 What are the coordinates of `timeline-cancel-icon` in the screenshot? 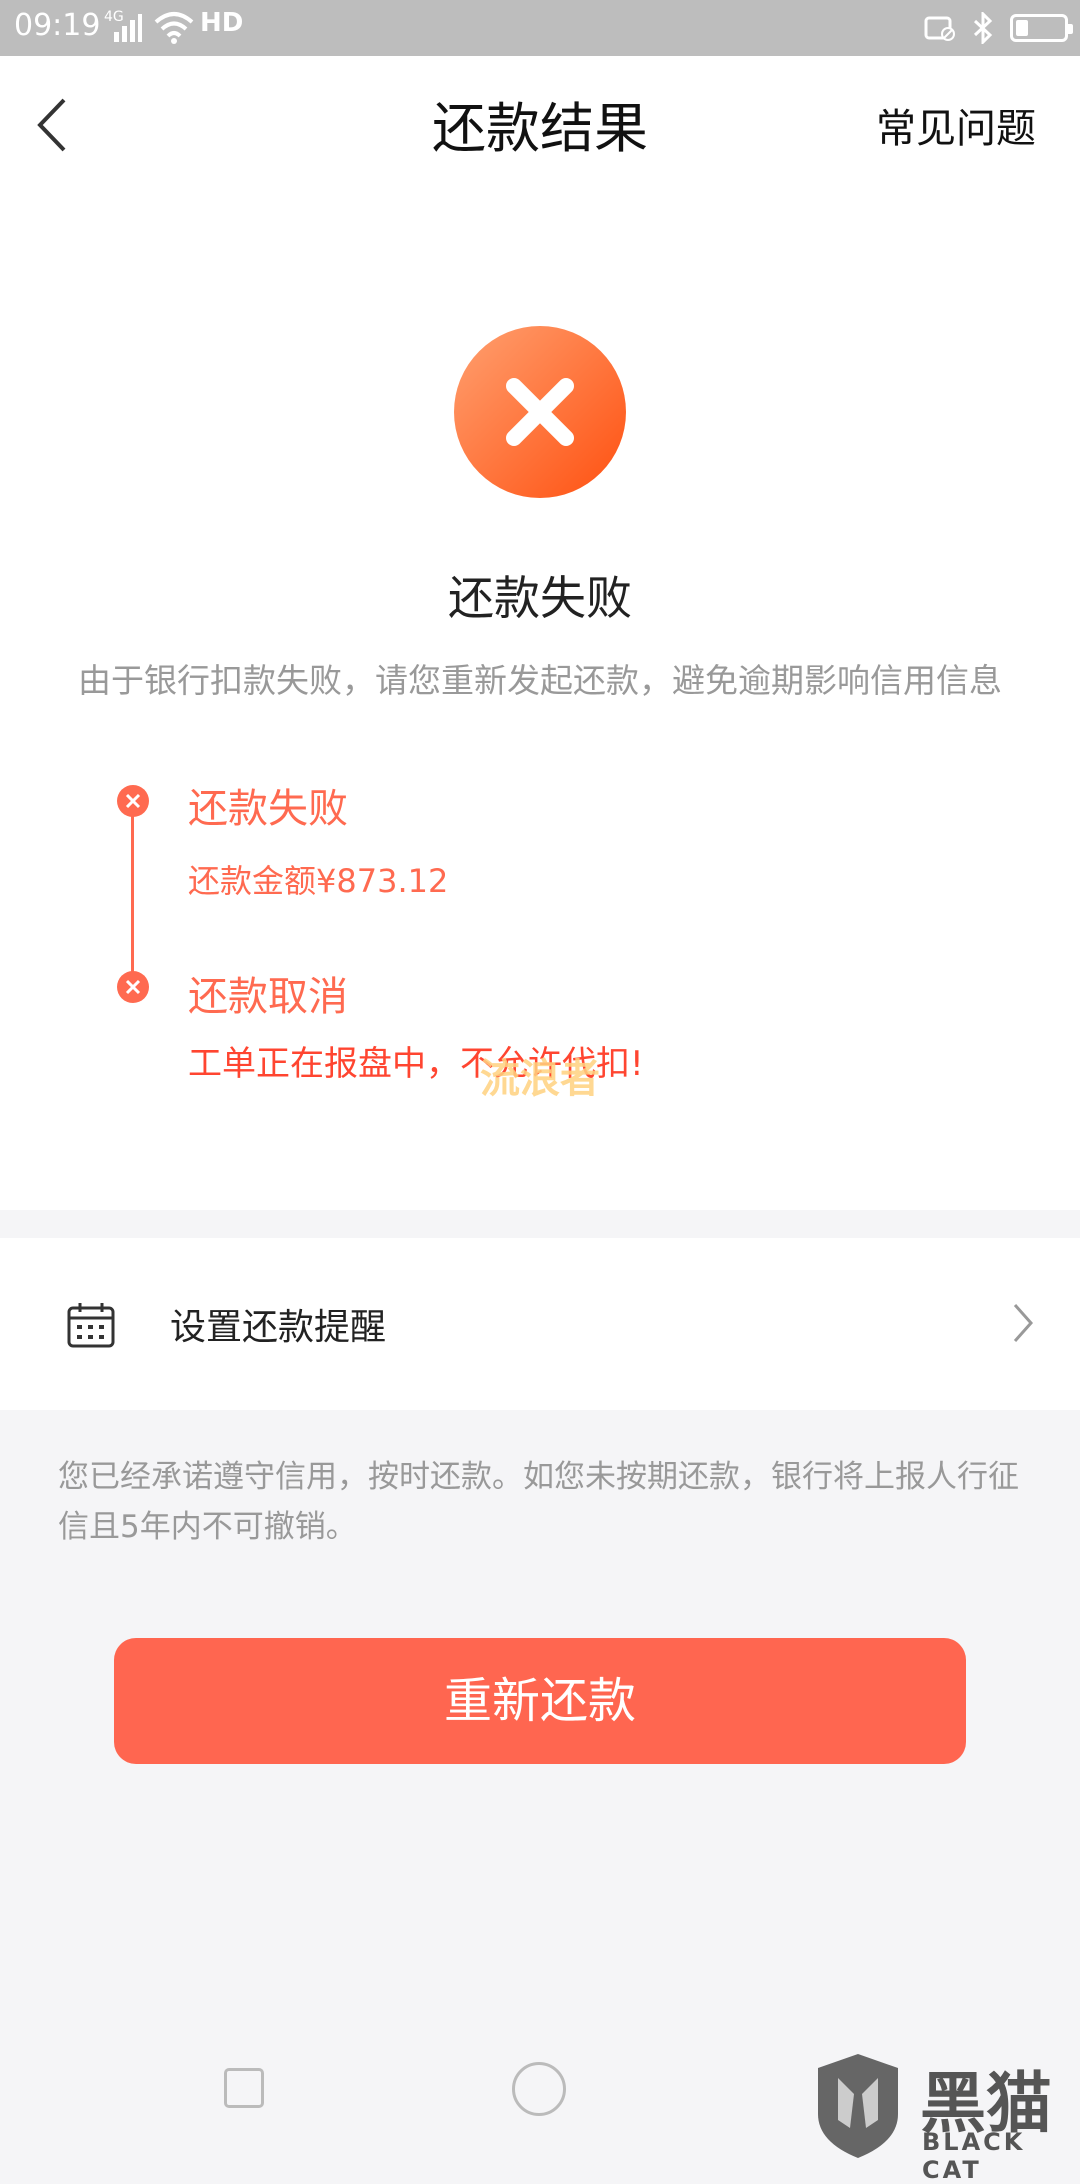 It's located at (133, 987).